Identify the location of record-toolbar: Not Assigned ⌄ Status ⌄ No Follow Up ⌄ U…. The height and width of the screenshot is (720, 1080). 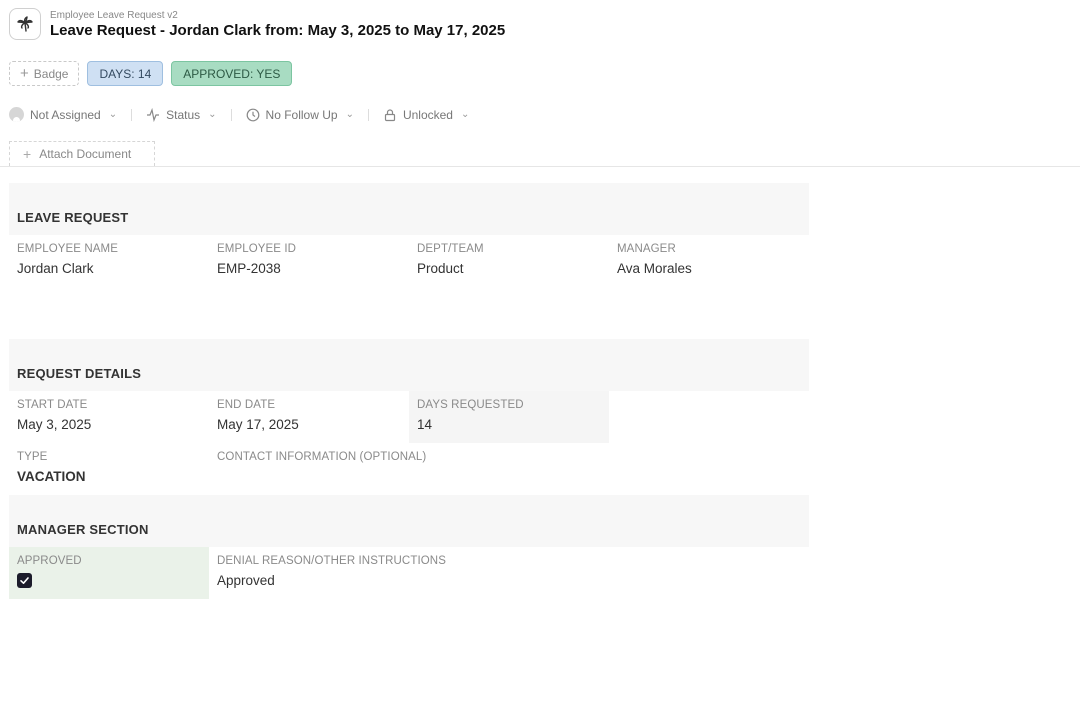
(239, 114).